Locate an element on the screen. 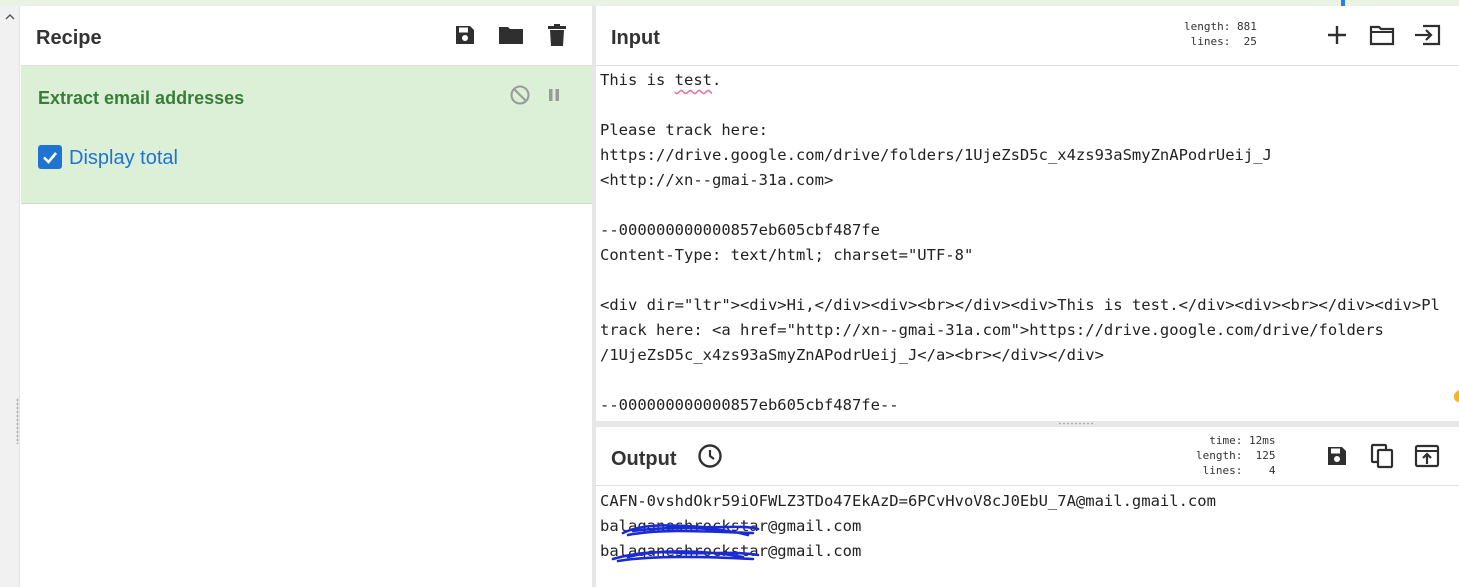 The height and width of the screenshot is (587, 1459). display-total-checkbox is located at coordinates (50, 157).